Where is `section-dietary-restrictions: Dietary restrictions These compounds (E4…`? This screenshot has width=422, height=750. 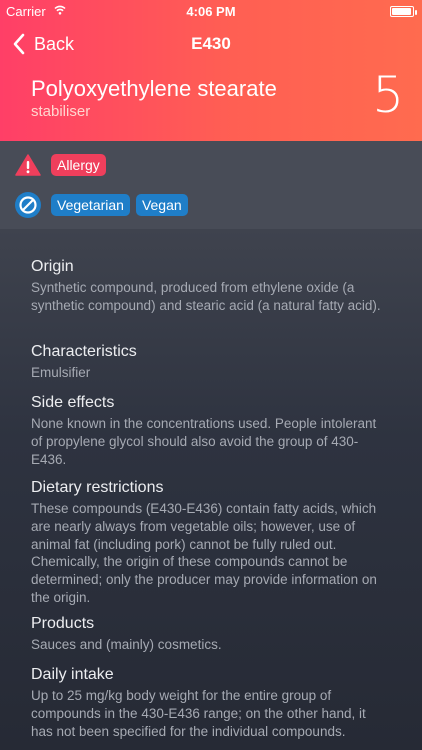
section-dietary-restrictions: Dietary restrictions These compounds (E4… is located at coordinates (211, 543).